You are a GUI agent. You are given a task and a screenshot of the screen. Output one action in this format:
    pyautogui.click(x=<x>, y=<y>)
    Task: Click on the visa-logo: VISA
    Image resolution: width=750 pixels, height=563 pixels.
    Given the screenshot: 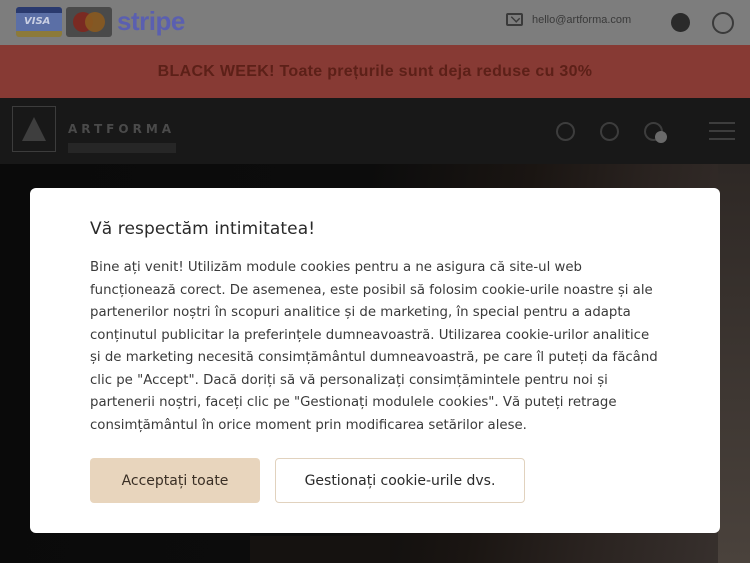 What is the action you would take?
    pyautogui.click(x=39, y=22)
    